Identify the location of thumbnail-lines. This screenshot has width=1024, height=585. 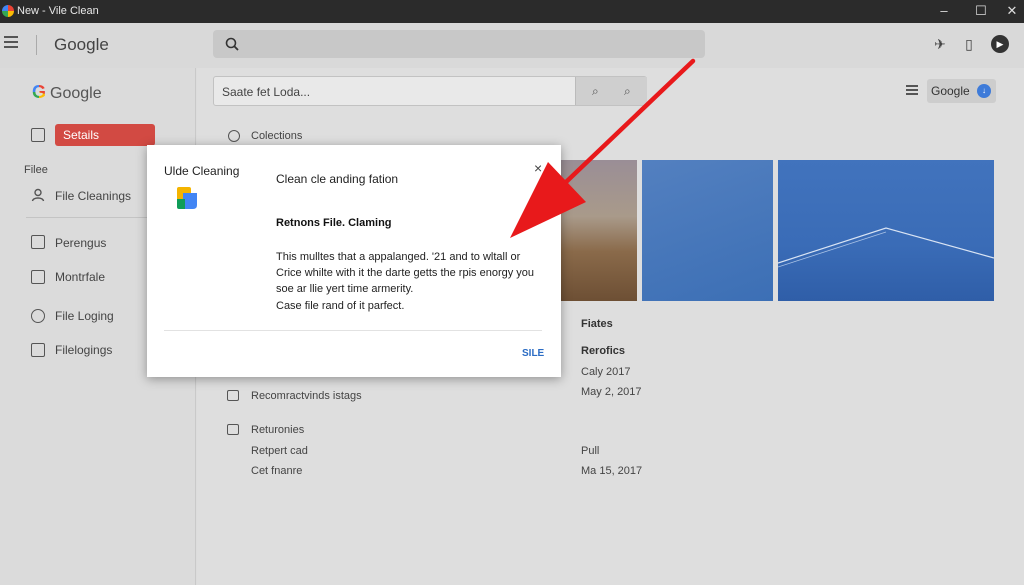
(886, 247).